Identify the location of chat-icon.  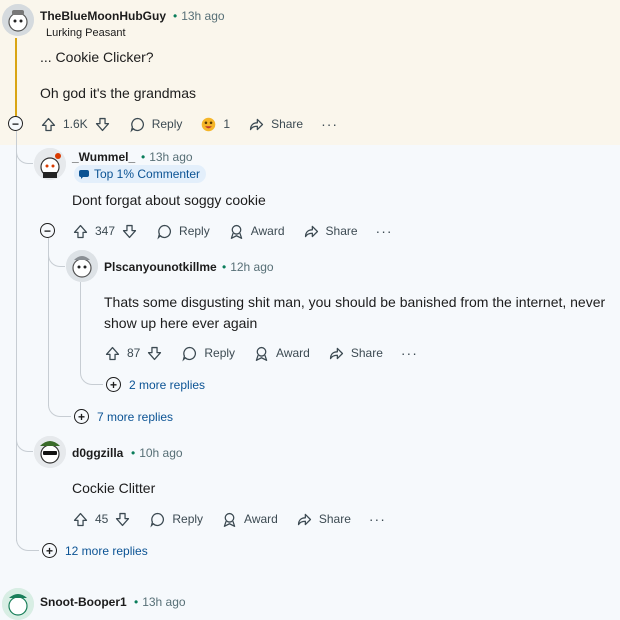
(84, 174).